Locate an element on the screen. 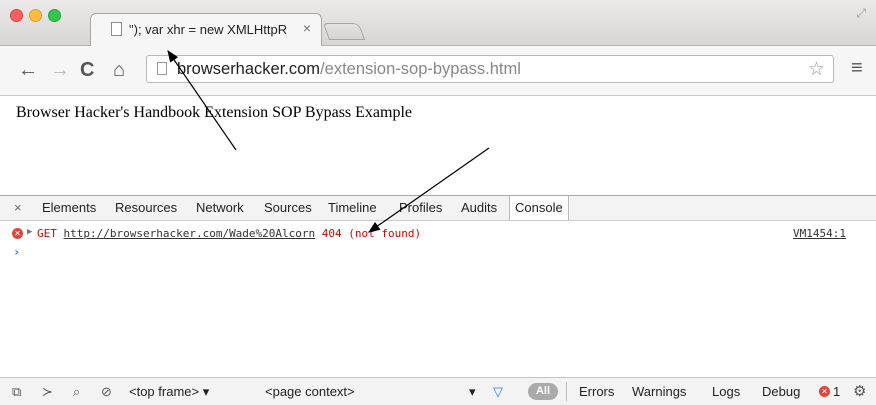 This screenshot has width=876, height=405. star-icon: ☆ is located at coordinates (816, 69).